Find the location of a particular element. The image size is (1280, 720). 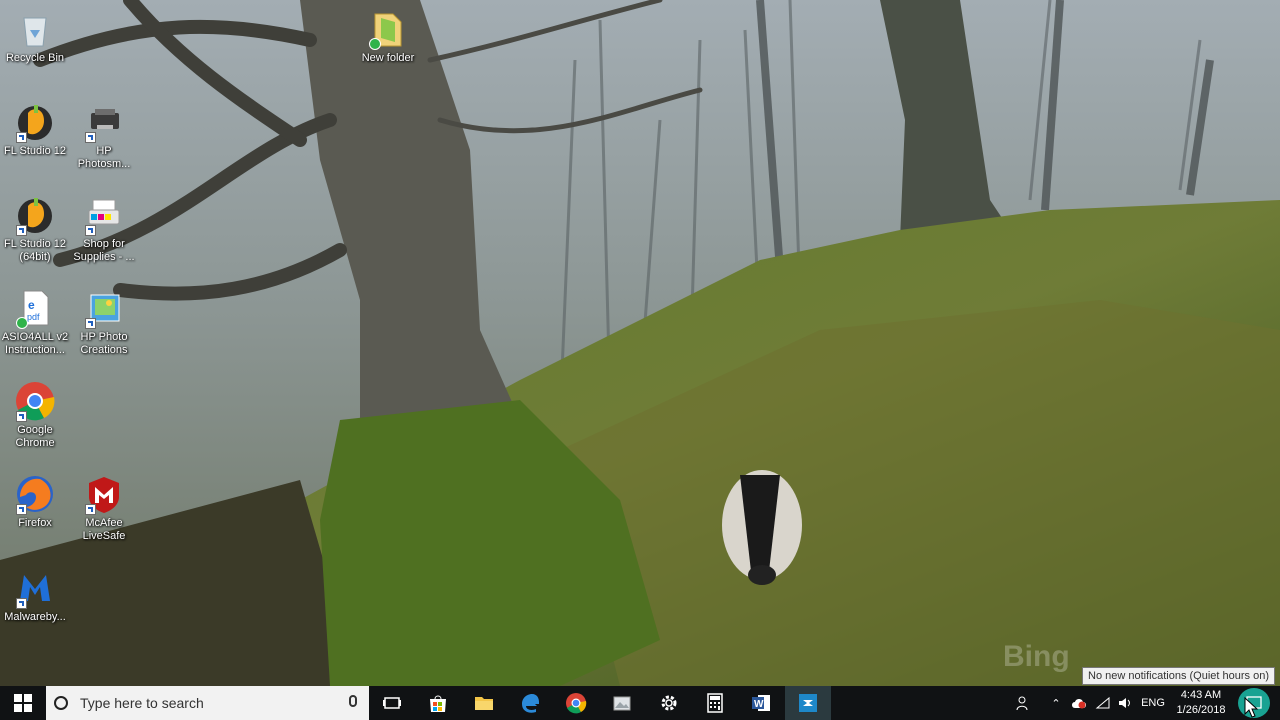

desktop-icon-mcafee: McAfee LiveSafe is located at coordinates (104, 508).